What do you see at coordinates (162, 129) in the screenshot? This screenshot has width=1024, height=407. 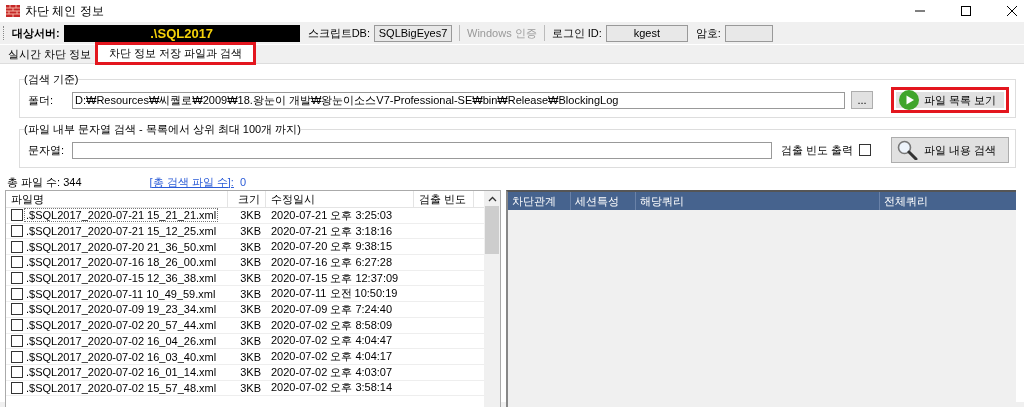 I see `group-legend: (파일 내부 문자열 검색 - 목록에서 상위 최대 100개 까지)` at bounding box center [162, 129].